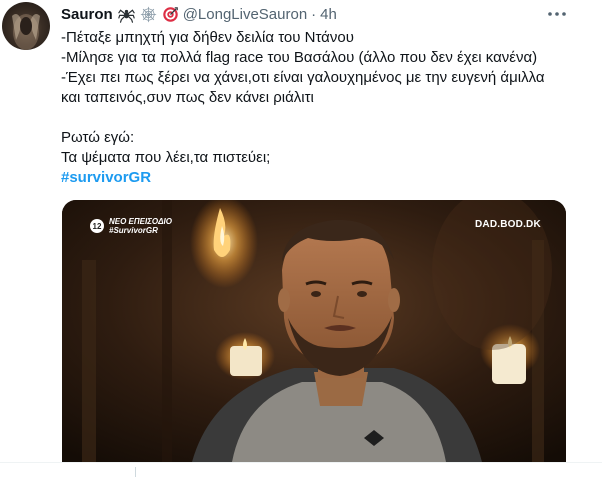 The image size is (602, 477). What do you see at coordinates (166, 157) in the screenshot?
I see `text-line: Τα ψέματα που λέει,τα πιστεύει;` at bounding box center [166, 157].